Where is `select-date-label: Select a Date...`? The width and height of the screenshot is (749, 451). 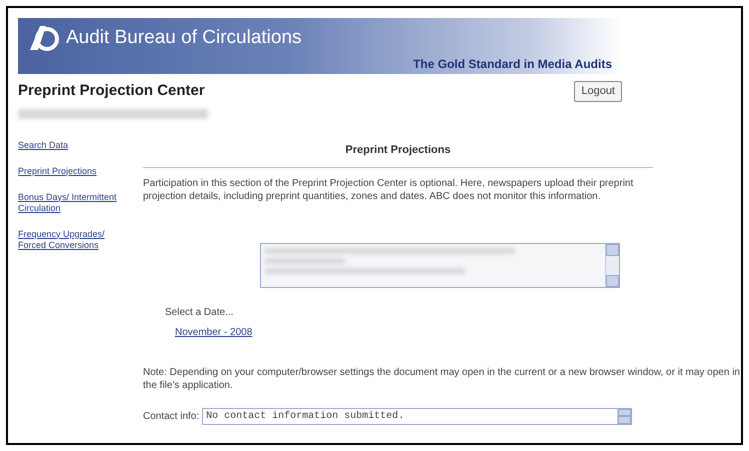 select-date-label: Select a Date... is located at coordinates (199, 313).